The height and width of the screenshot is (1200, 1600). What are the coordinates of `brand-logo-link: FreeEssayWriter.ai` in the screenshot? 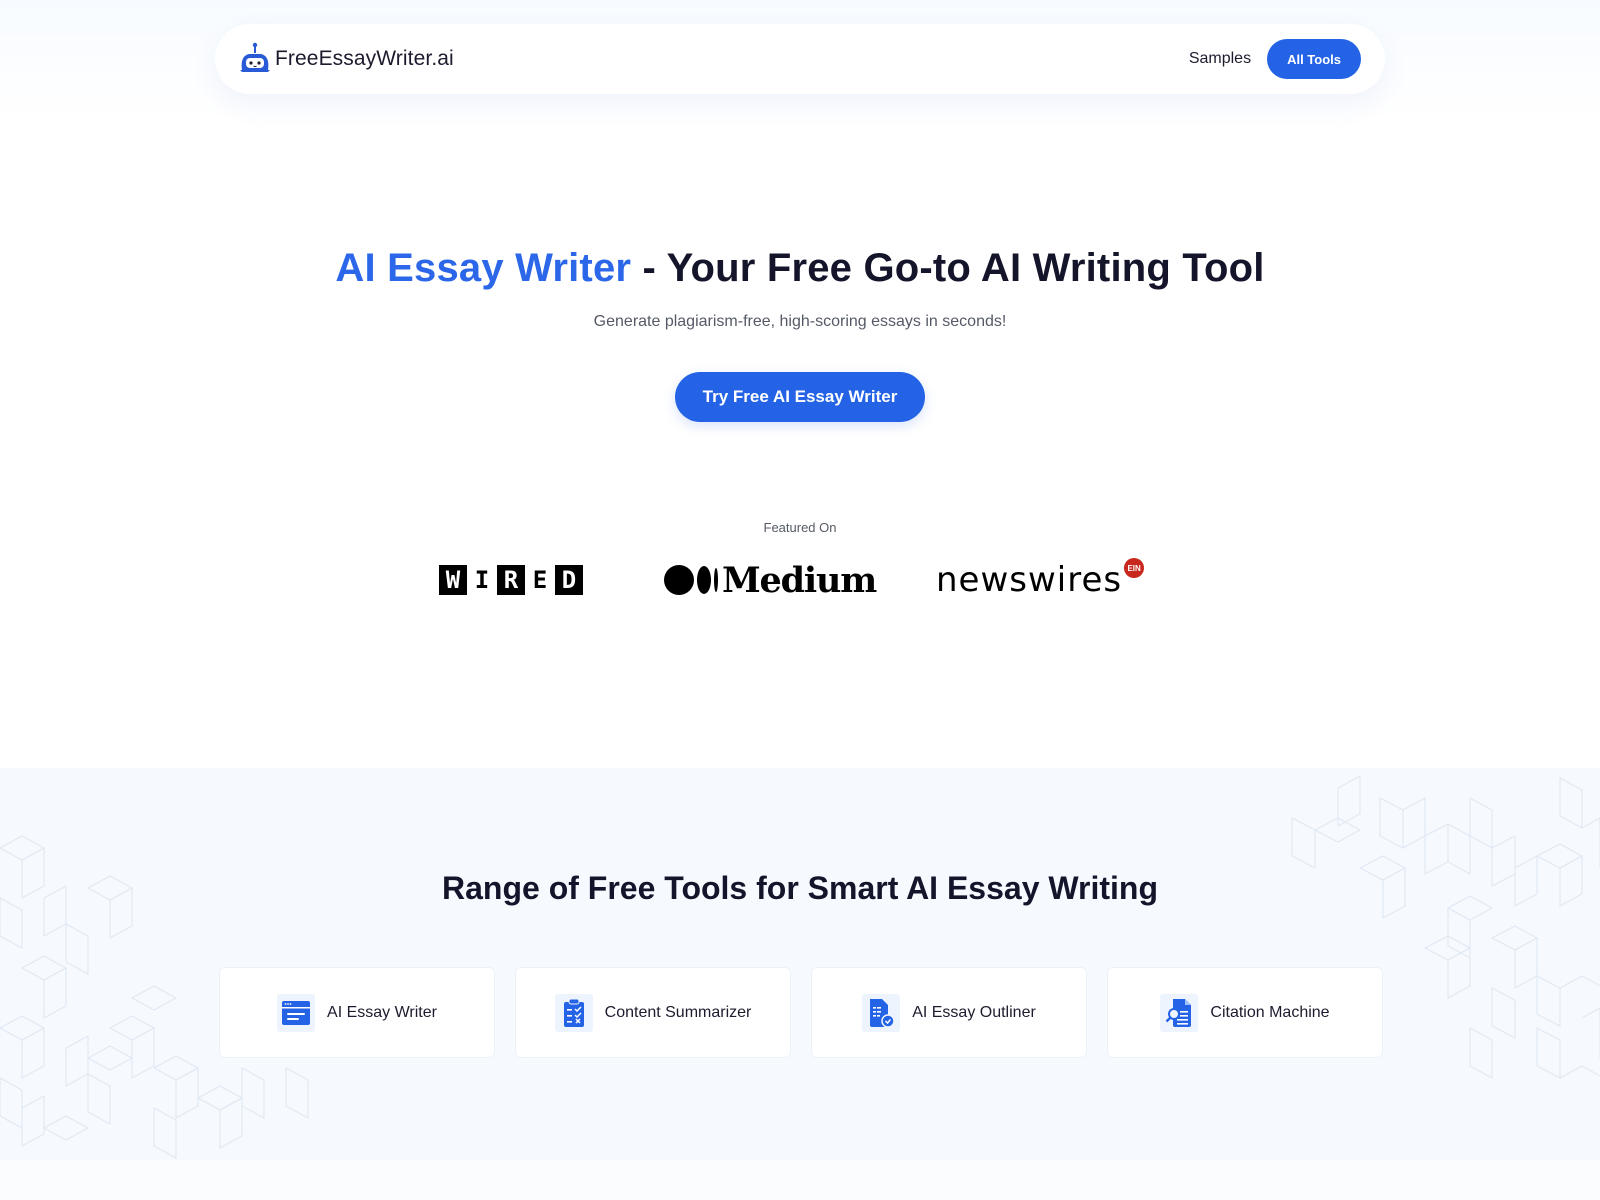 It's located at (346, 59).